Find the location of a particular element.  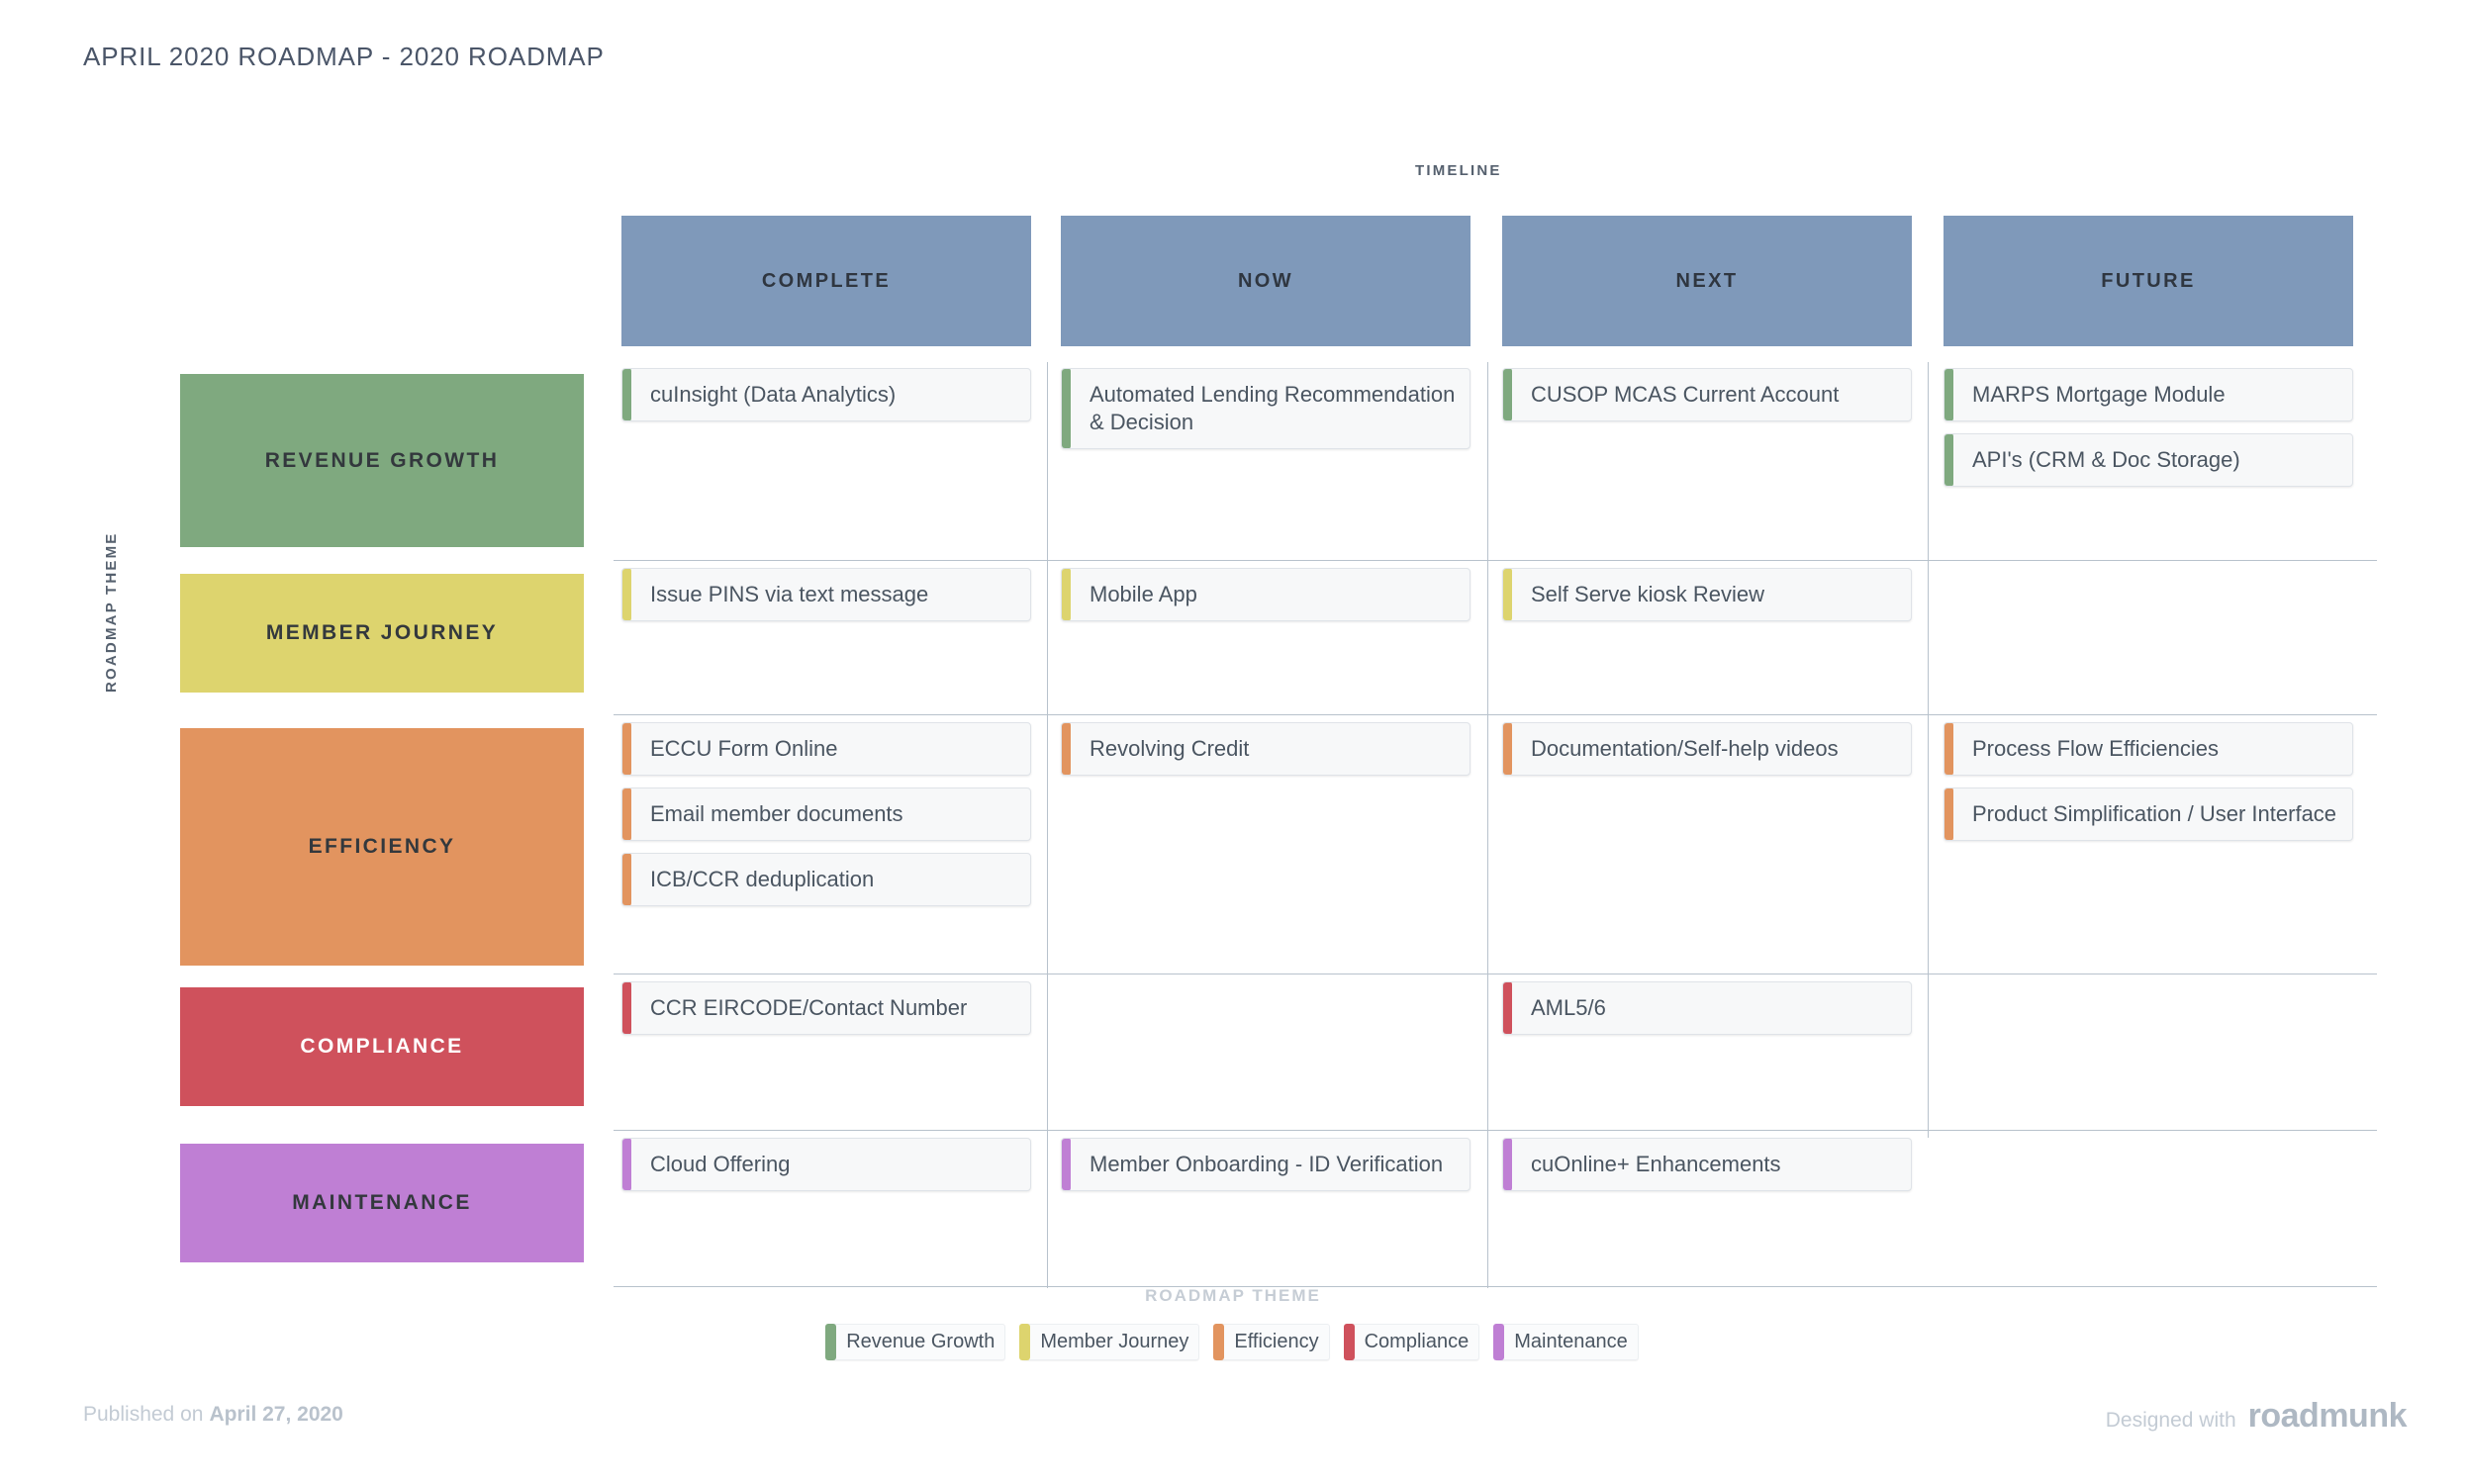

cell-compliance-next: AML5/6 is located at coordinates (1707, 1014).